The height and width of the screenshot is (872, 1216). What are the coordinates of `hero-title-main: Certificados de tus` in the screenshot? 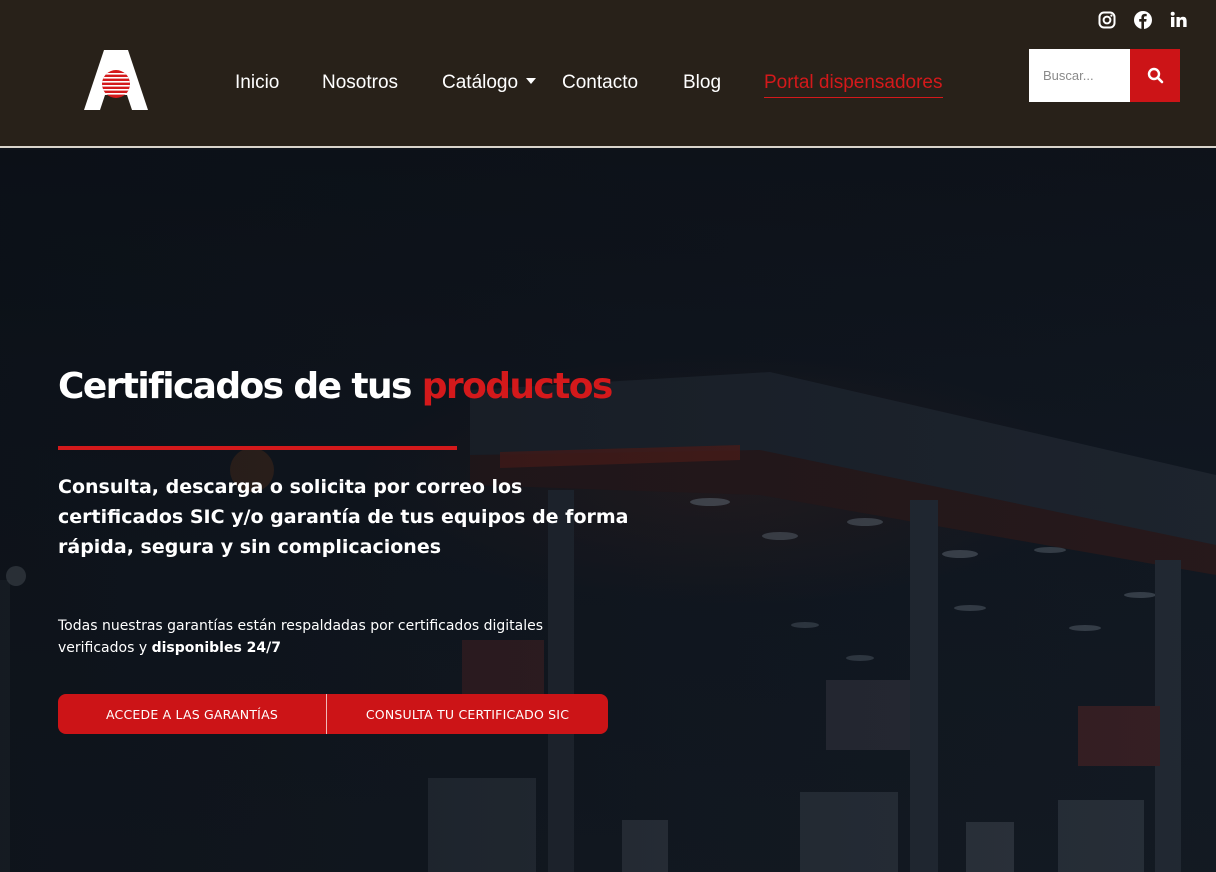 It's located at (235, 386).